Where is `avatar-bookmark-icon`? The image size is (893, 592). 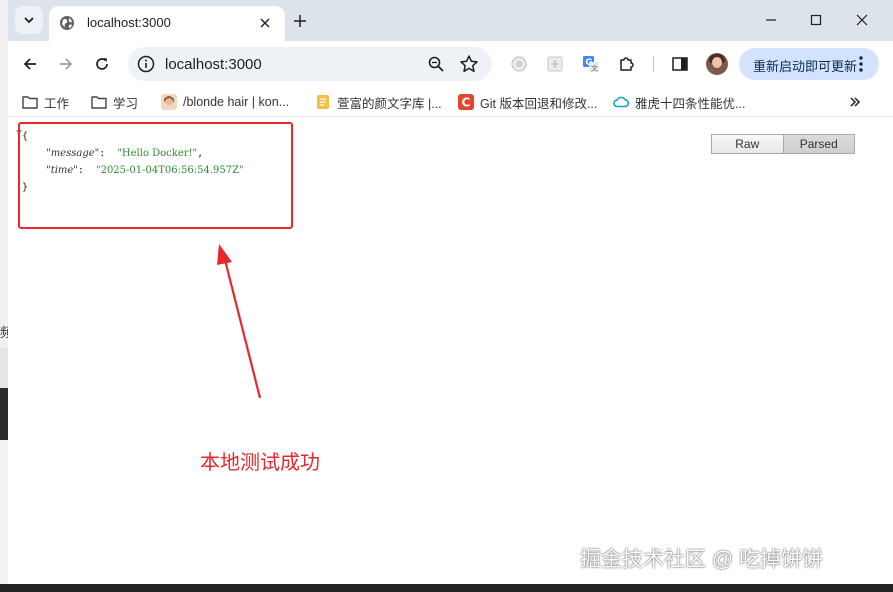 avatar-bookmark-icon is located at coordinates (169, 102).